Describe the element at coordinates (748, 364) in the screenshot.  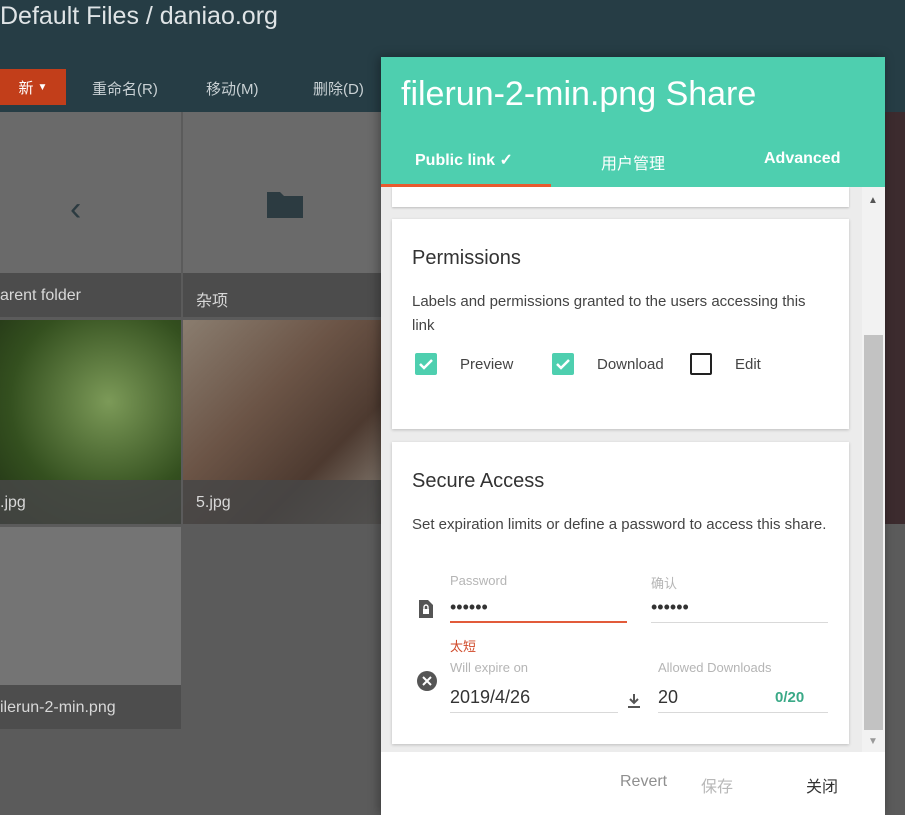
I see `edit-label: Edit` at that location.